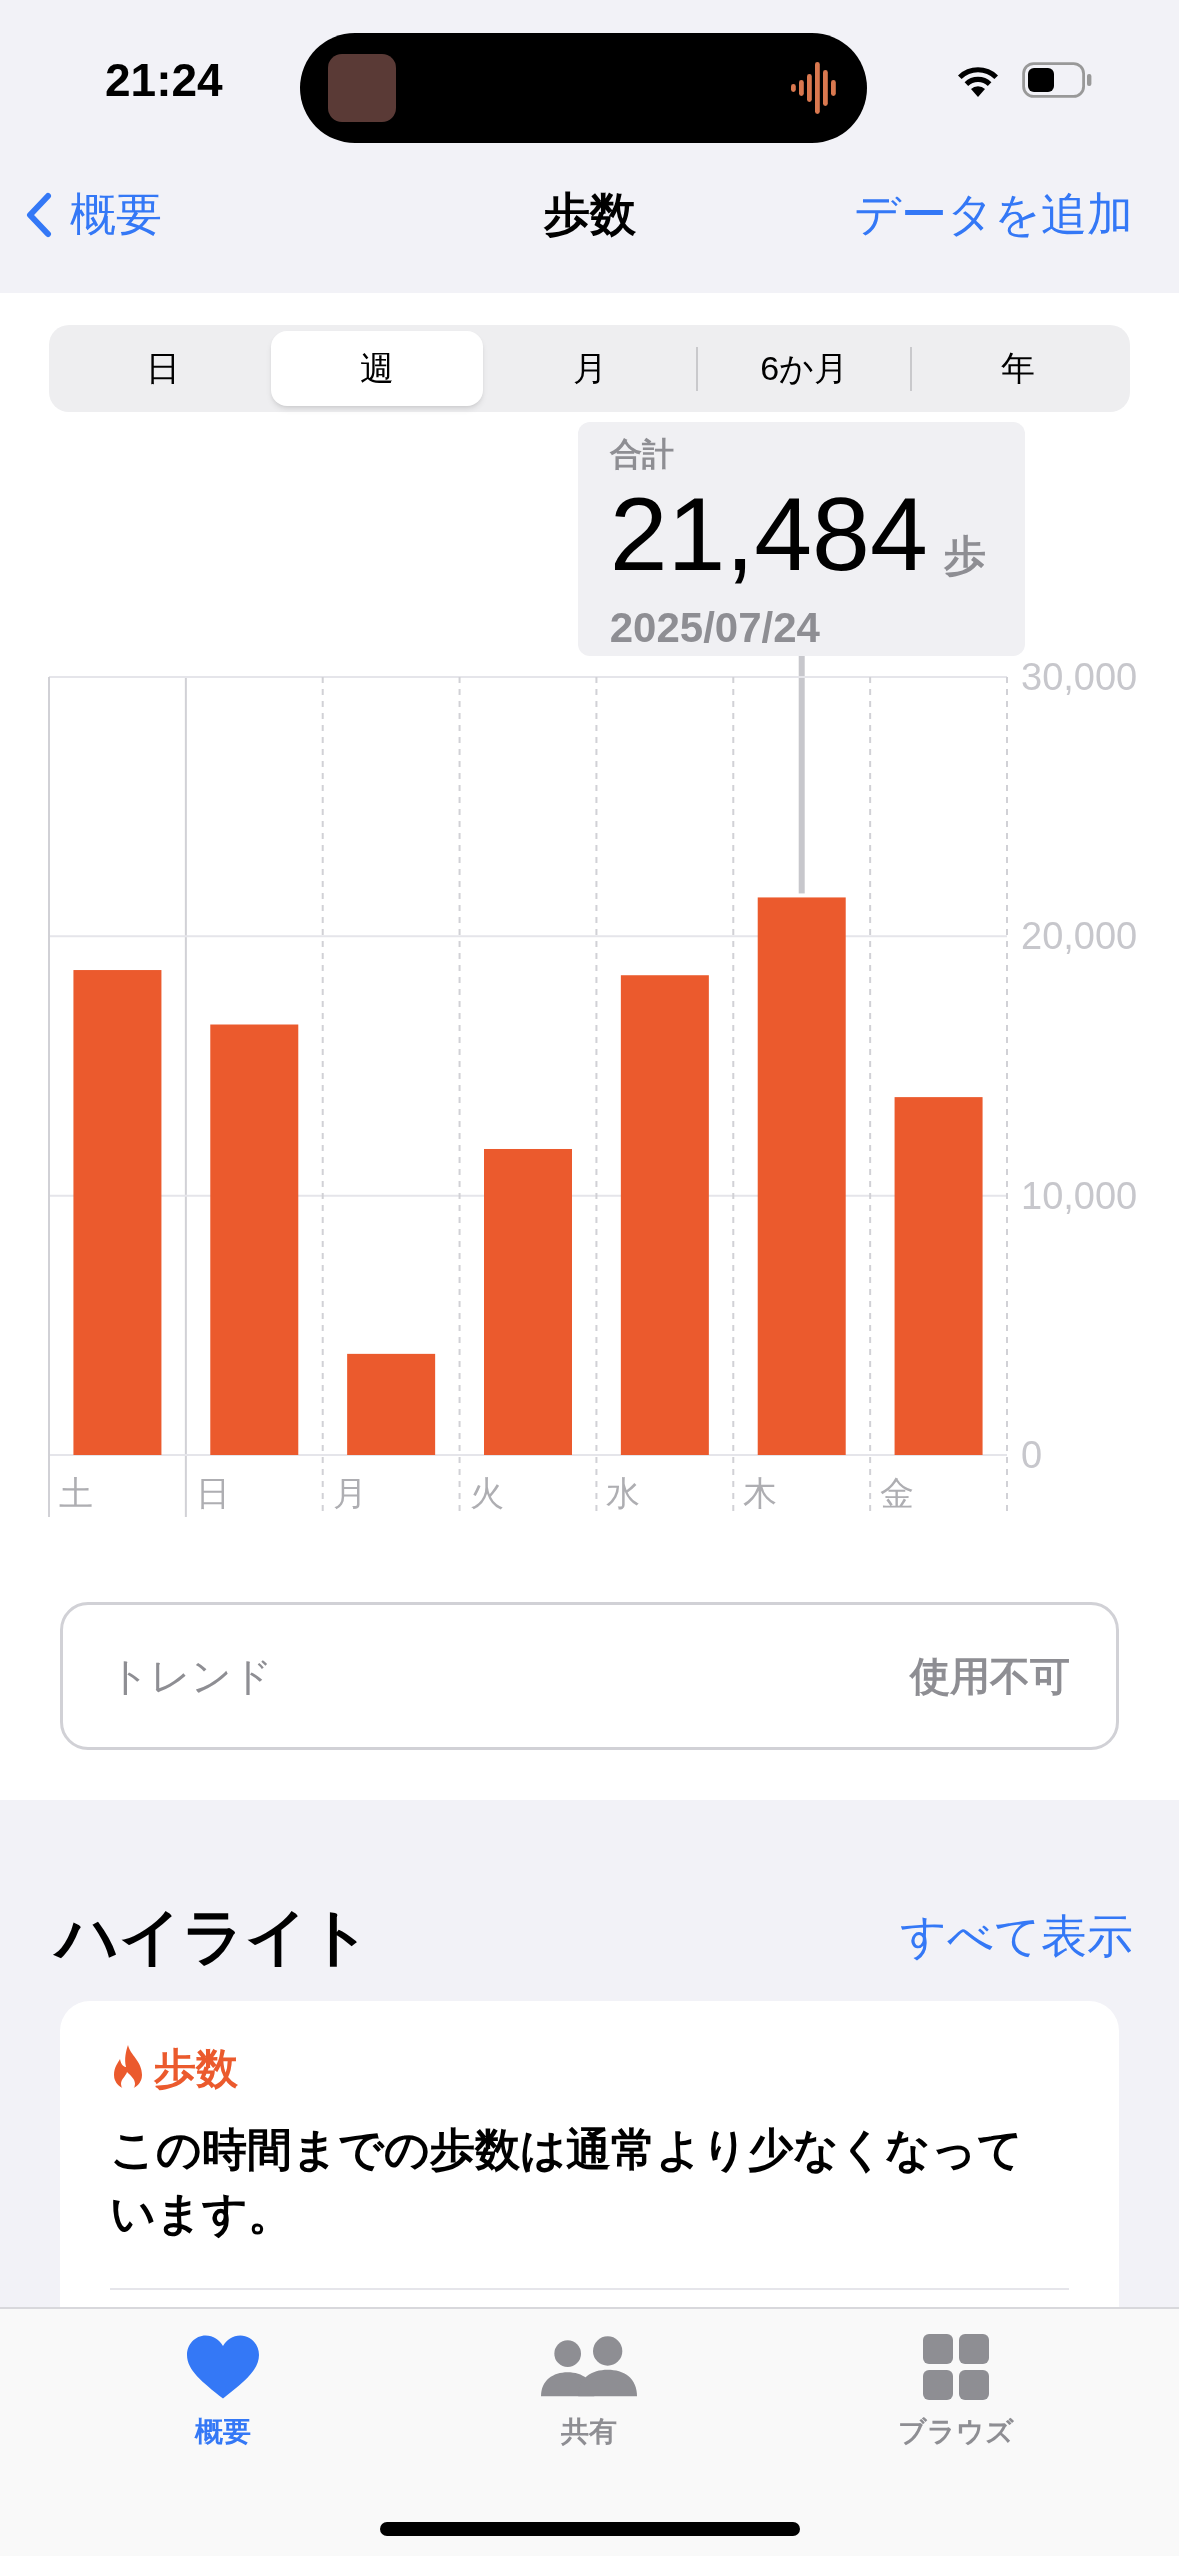  I want to click on segment-tab: 6か月, so click(804, 368).